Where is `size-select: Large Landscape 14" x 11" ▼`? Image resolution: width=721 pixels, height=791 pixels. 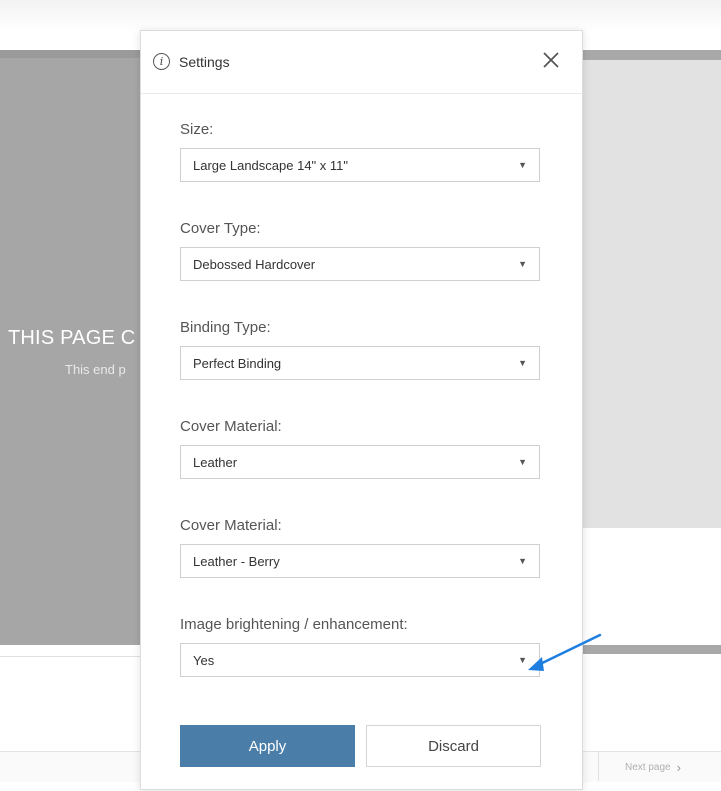
size-select: Large Landscape 14" x 11" ▼ is located at coordinates (360, 165).